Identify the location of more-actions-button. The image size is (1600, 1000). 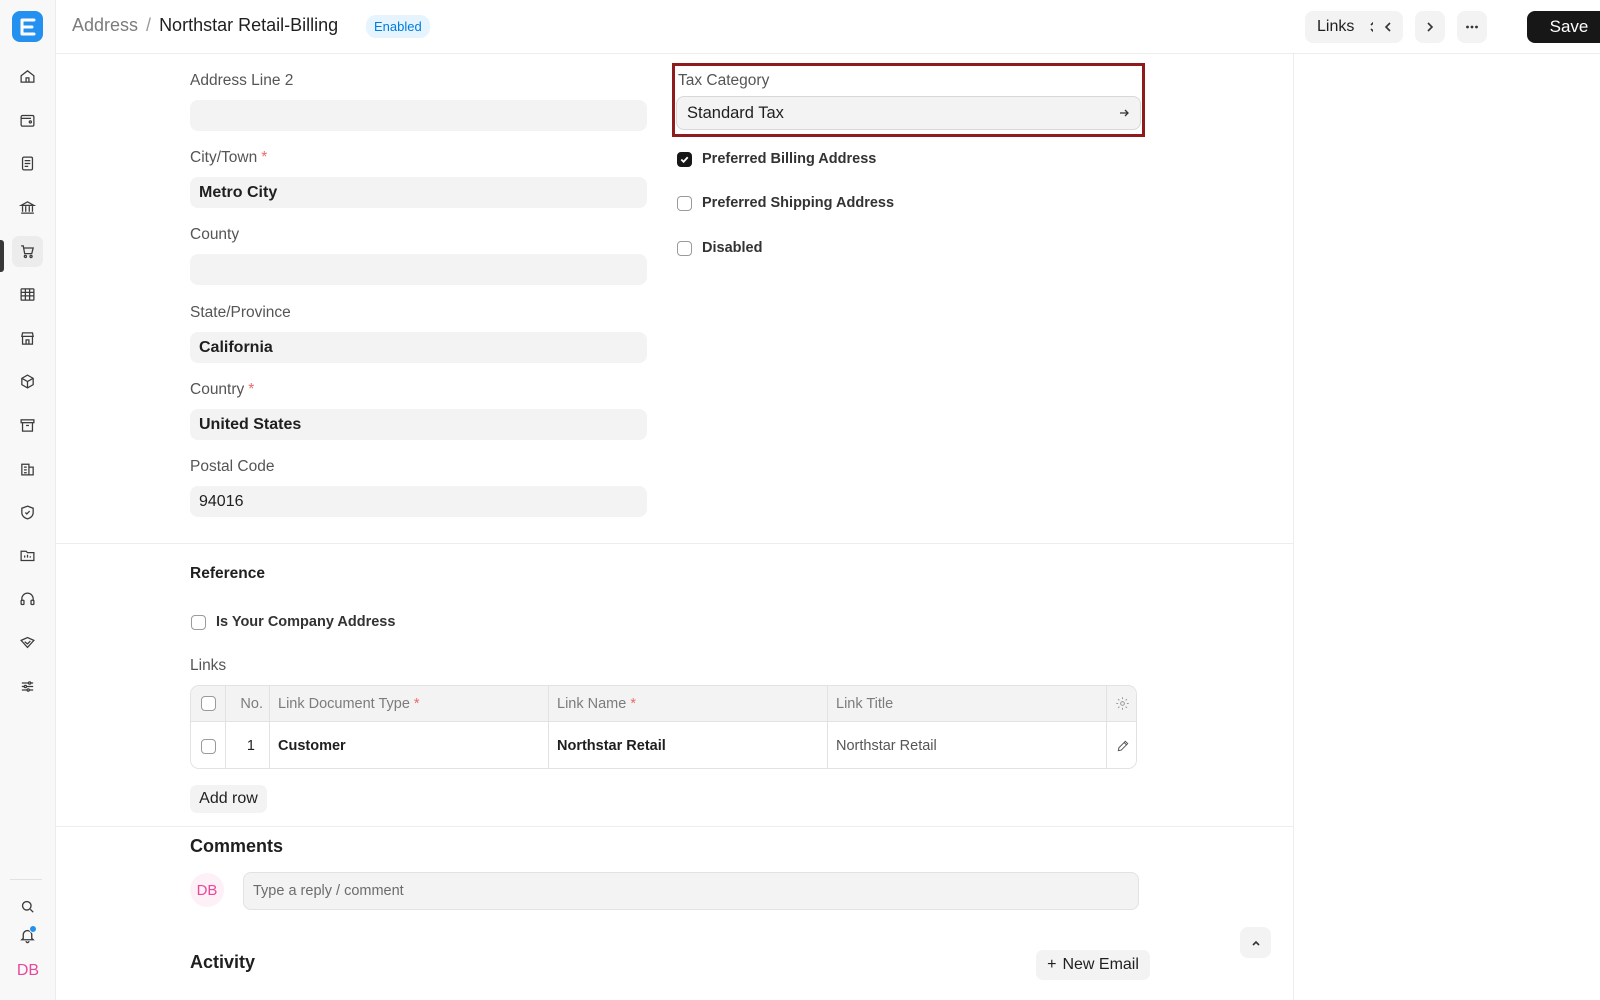
(1472, 27).